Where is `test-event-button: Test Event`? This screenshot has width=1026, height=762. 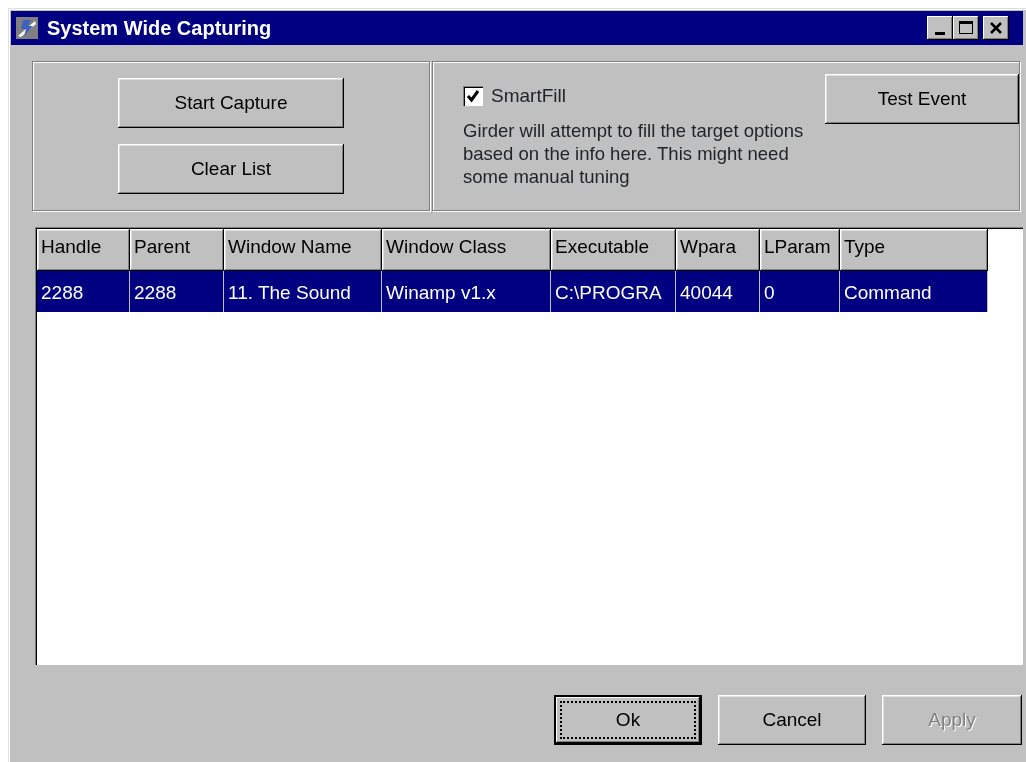
test-event-button: Test Event is located at coordinates (922, 99).